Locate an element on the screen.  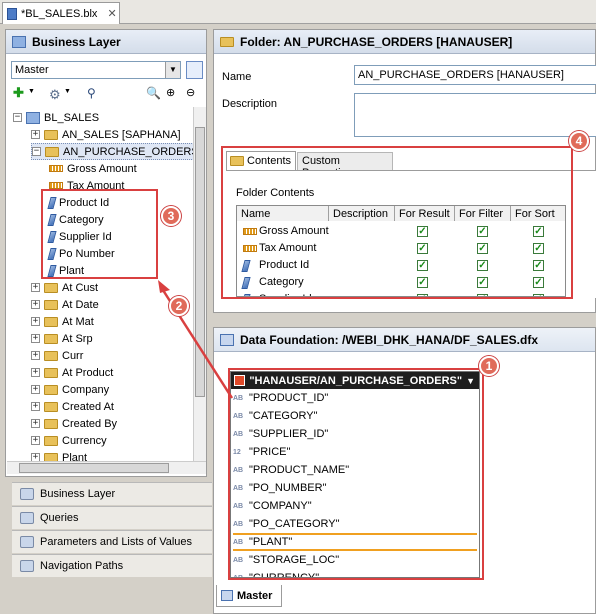
callout-badge-1: 1 is located at coordinates (489, 366).